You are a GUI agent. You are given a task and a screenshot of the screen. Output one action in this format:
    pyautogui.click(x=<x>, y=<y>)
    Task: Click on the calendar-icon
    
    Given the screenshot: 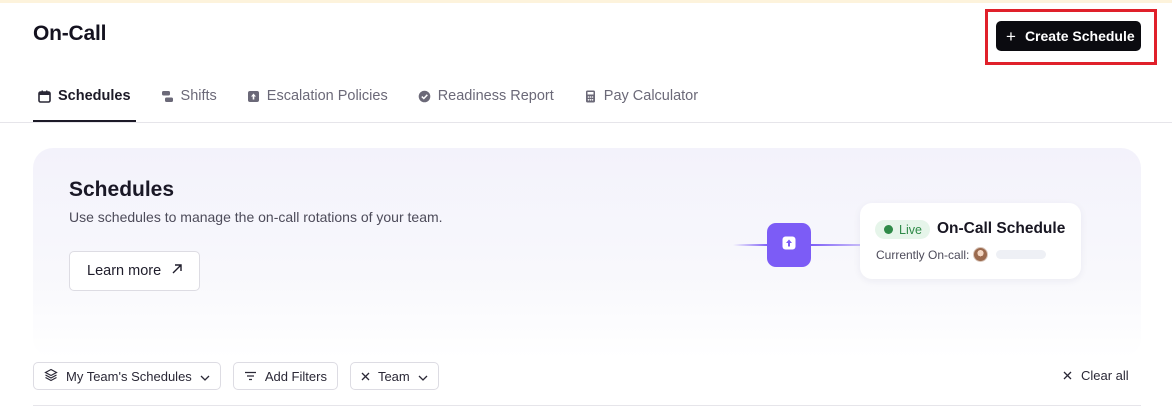 What is the action you would take?
    pyautogui.click(x=44, y=96)
    